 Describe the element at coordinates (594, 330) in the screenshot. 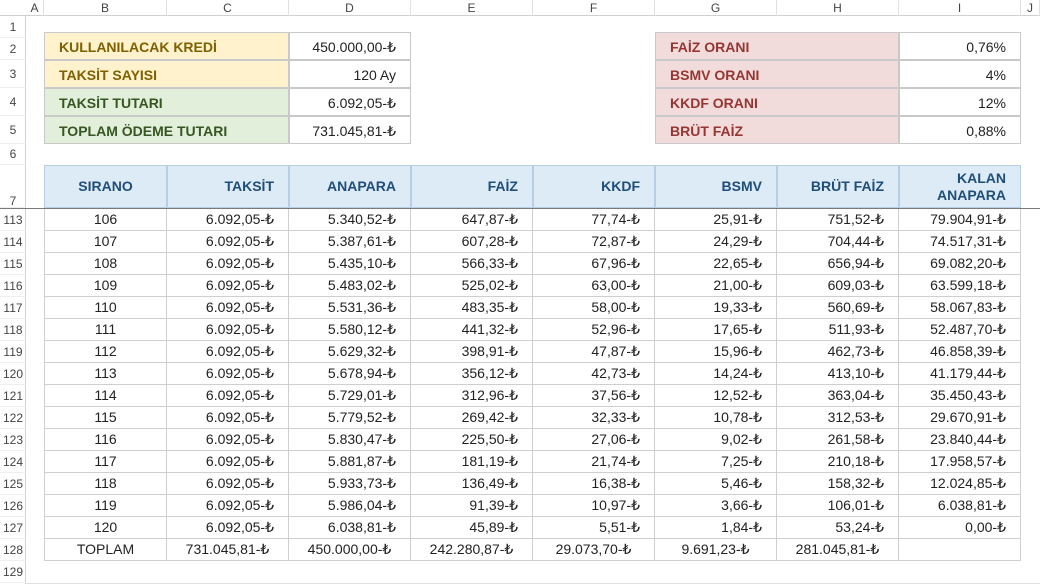

I see `table-cell: 52,96-₺` at that location.